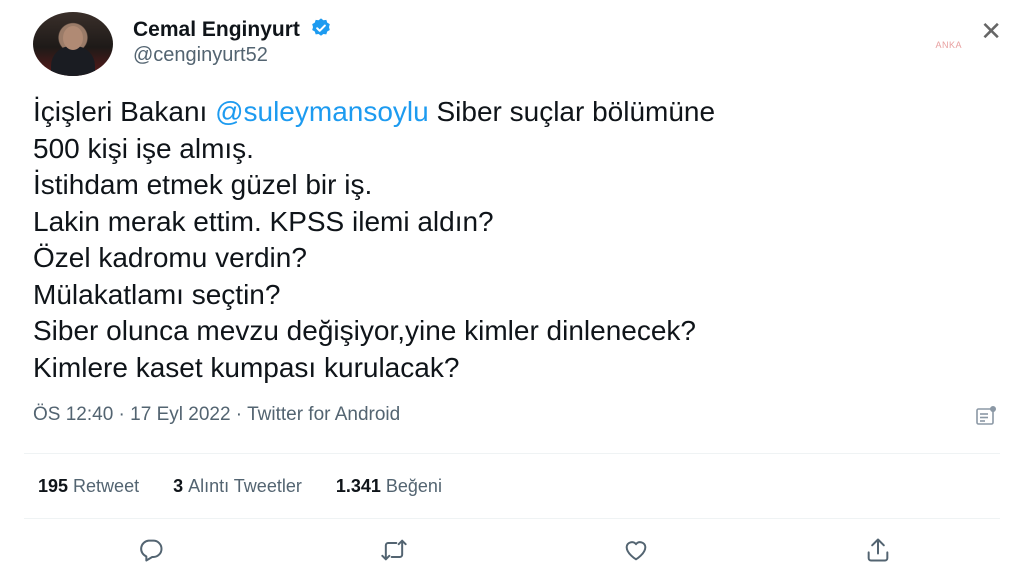 The height and width of the screenshot is (576, 1024). Describe the element at coordinates (73, 414) in the screenshot. I see `tweet-time: ÖS 12:40` at that location.